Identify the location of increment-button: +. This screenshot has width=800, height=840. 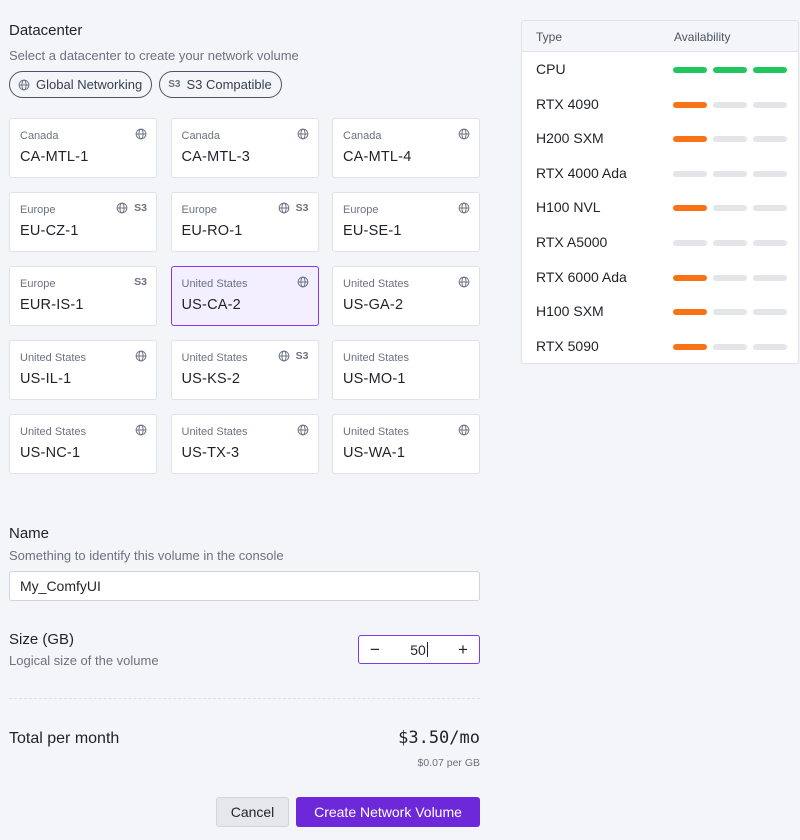
(463, 649).